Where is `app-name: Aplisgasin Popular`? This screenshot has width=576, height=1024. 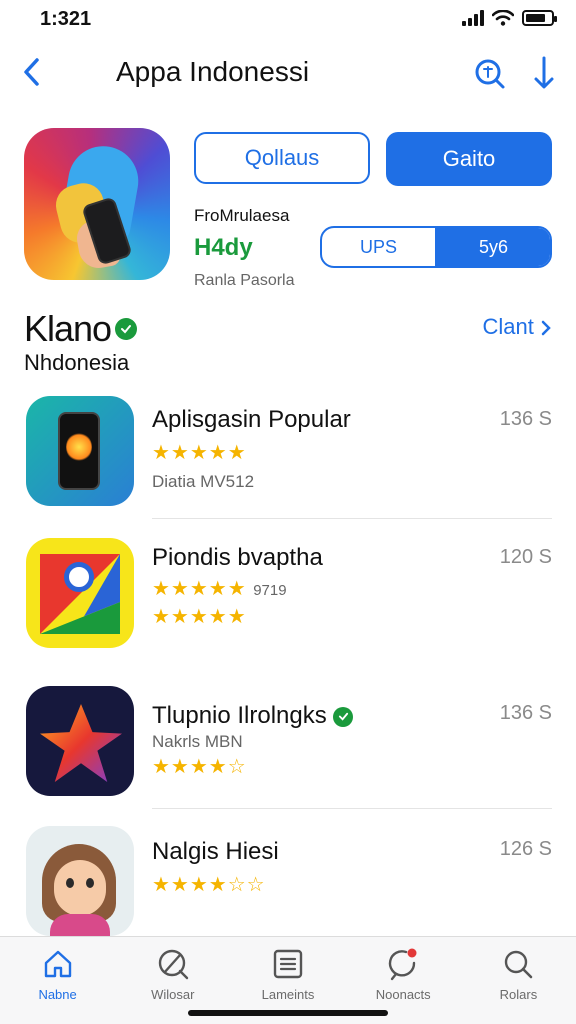
app-name: Aplisgasin Popular is located at coordinates (251, 419).